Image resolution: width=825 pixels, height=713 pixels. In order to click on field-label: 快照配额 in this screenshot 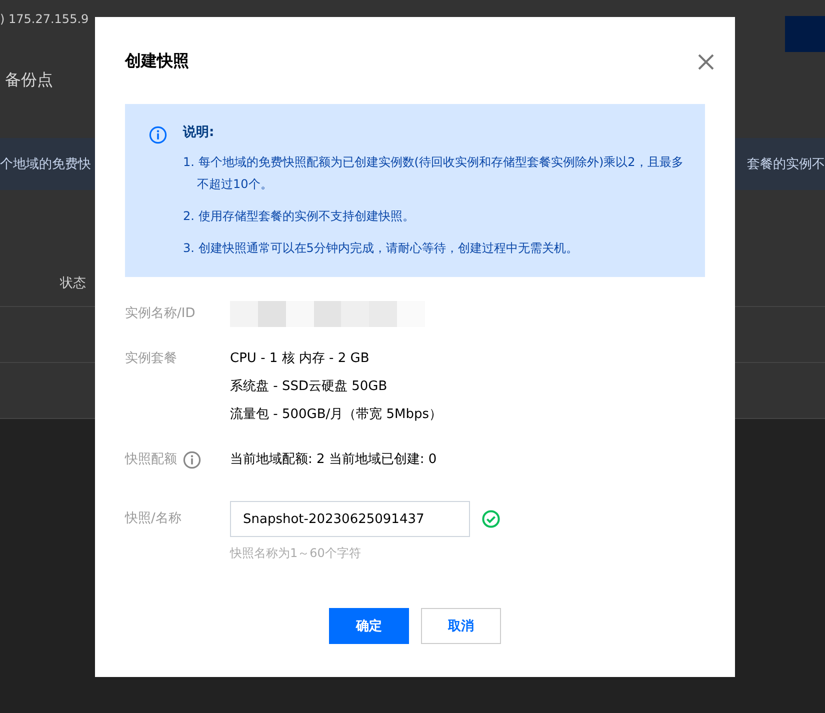, I will do `click(151, 460)`.